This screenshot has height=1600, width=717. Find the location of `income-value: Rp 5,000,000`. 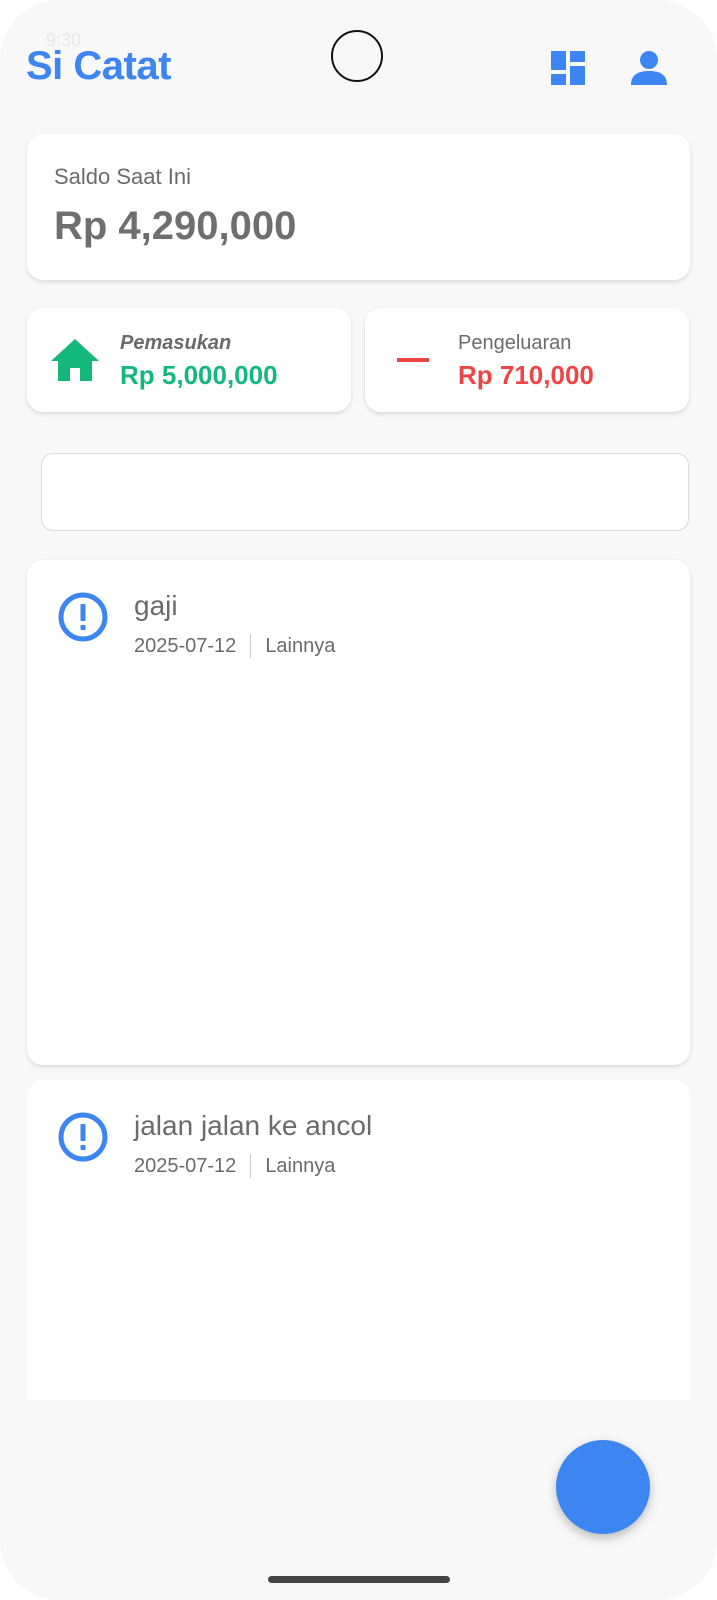

income-value: Rp 5,000,000 is located at coordinates (199, 375).